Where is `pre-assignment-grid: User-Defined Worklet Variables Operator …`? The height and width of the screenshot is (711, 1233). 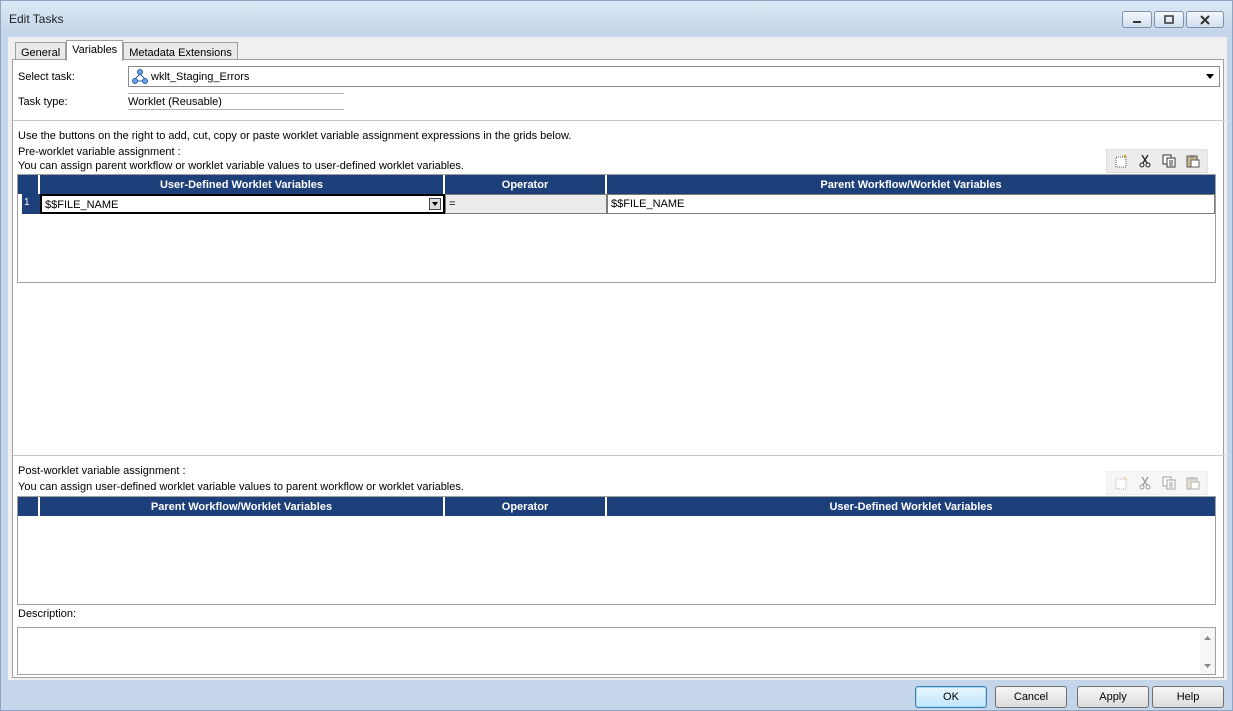
pre-assignment-grid: User-Defined Worklet Variables Operator … is located at coordinates (616, 228).